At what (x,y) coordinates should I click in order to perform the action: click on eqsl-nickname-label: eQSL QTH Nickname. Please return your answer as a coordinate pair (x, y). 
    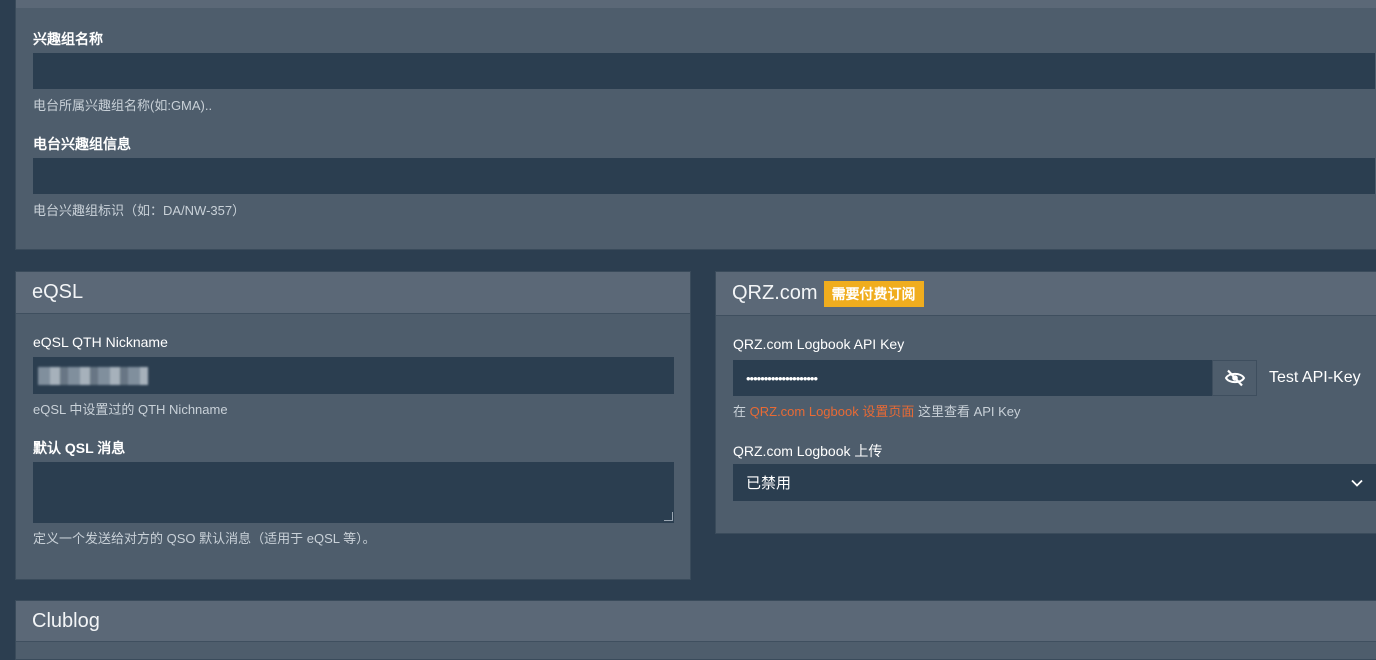
    Looking at the image, I should click on (100, 342).